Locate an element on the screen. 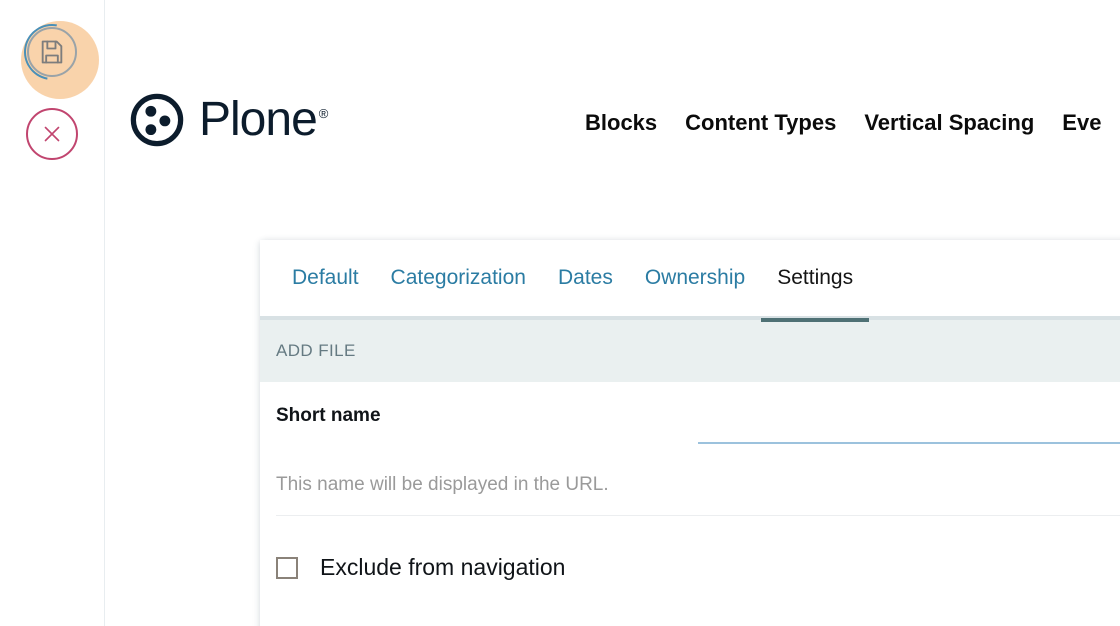 Image resolution: width=1120 pixels, height=626 pixels. logo-wordmark-text: Plone is located at coordinates (258, 119).